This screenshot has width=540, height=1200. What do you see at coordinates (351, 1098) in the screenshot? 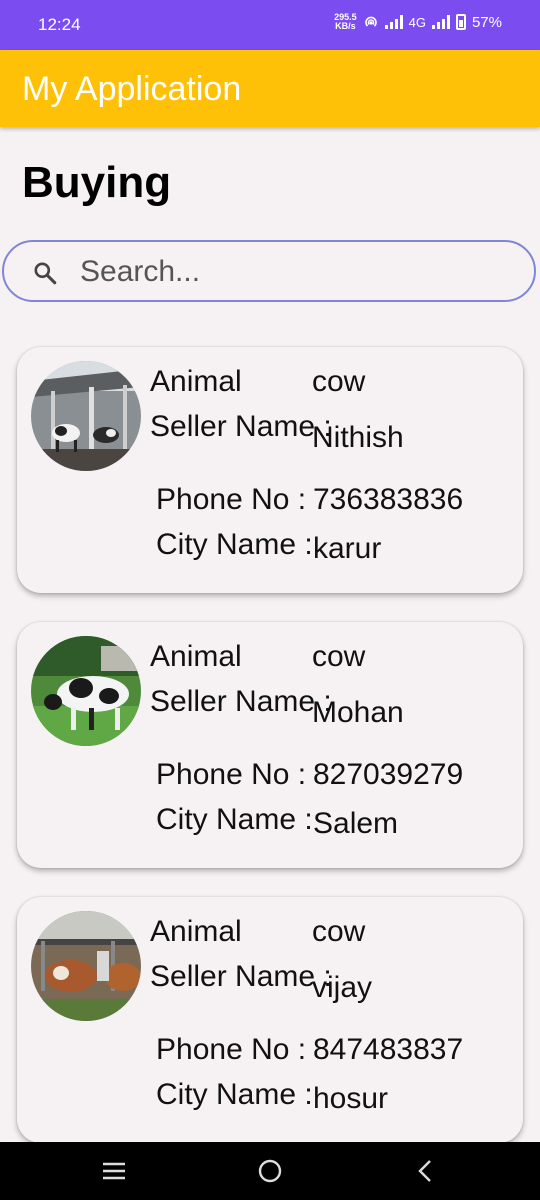
I see `city-value: hosur` at bounding box center [351, 1098].